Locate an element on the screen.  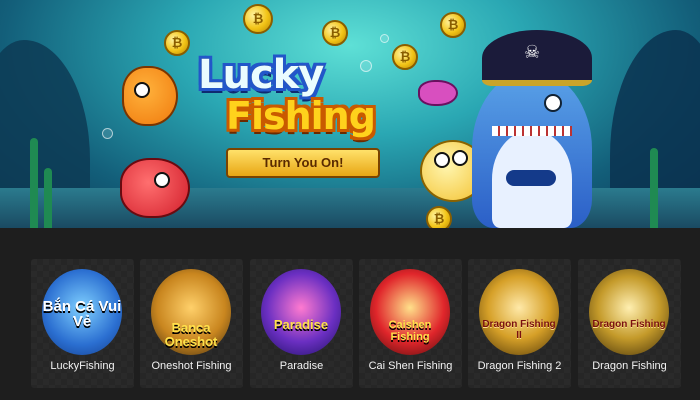
lucky-fishing-logo: Lucky Fishing Turn You On! is located at coordinates (297, 122).